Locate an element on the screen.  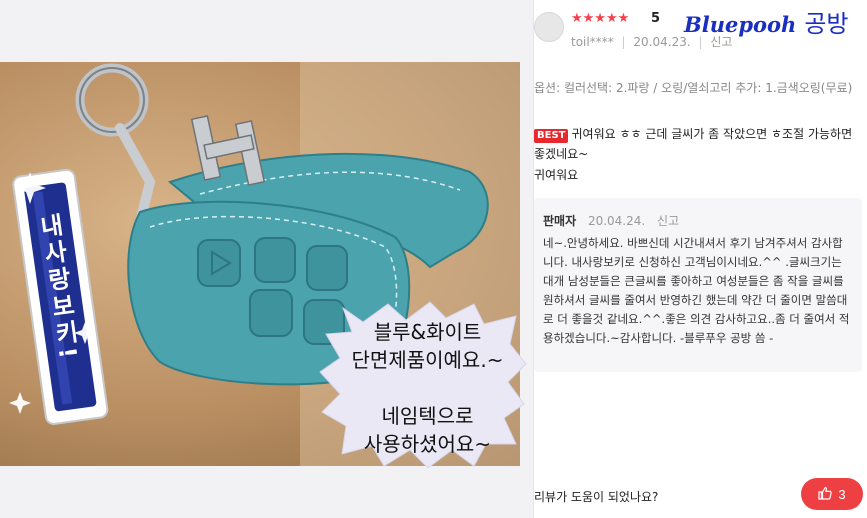
reply-header: 판매자 20.04.24. 신고 is located at coordinates (611, 220).